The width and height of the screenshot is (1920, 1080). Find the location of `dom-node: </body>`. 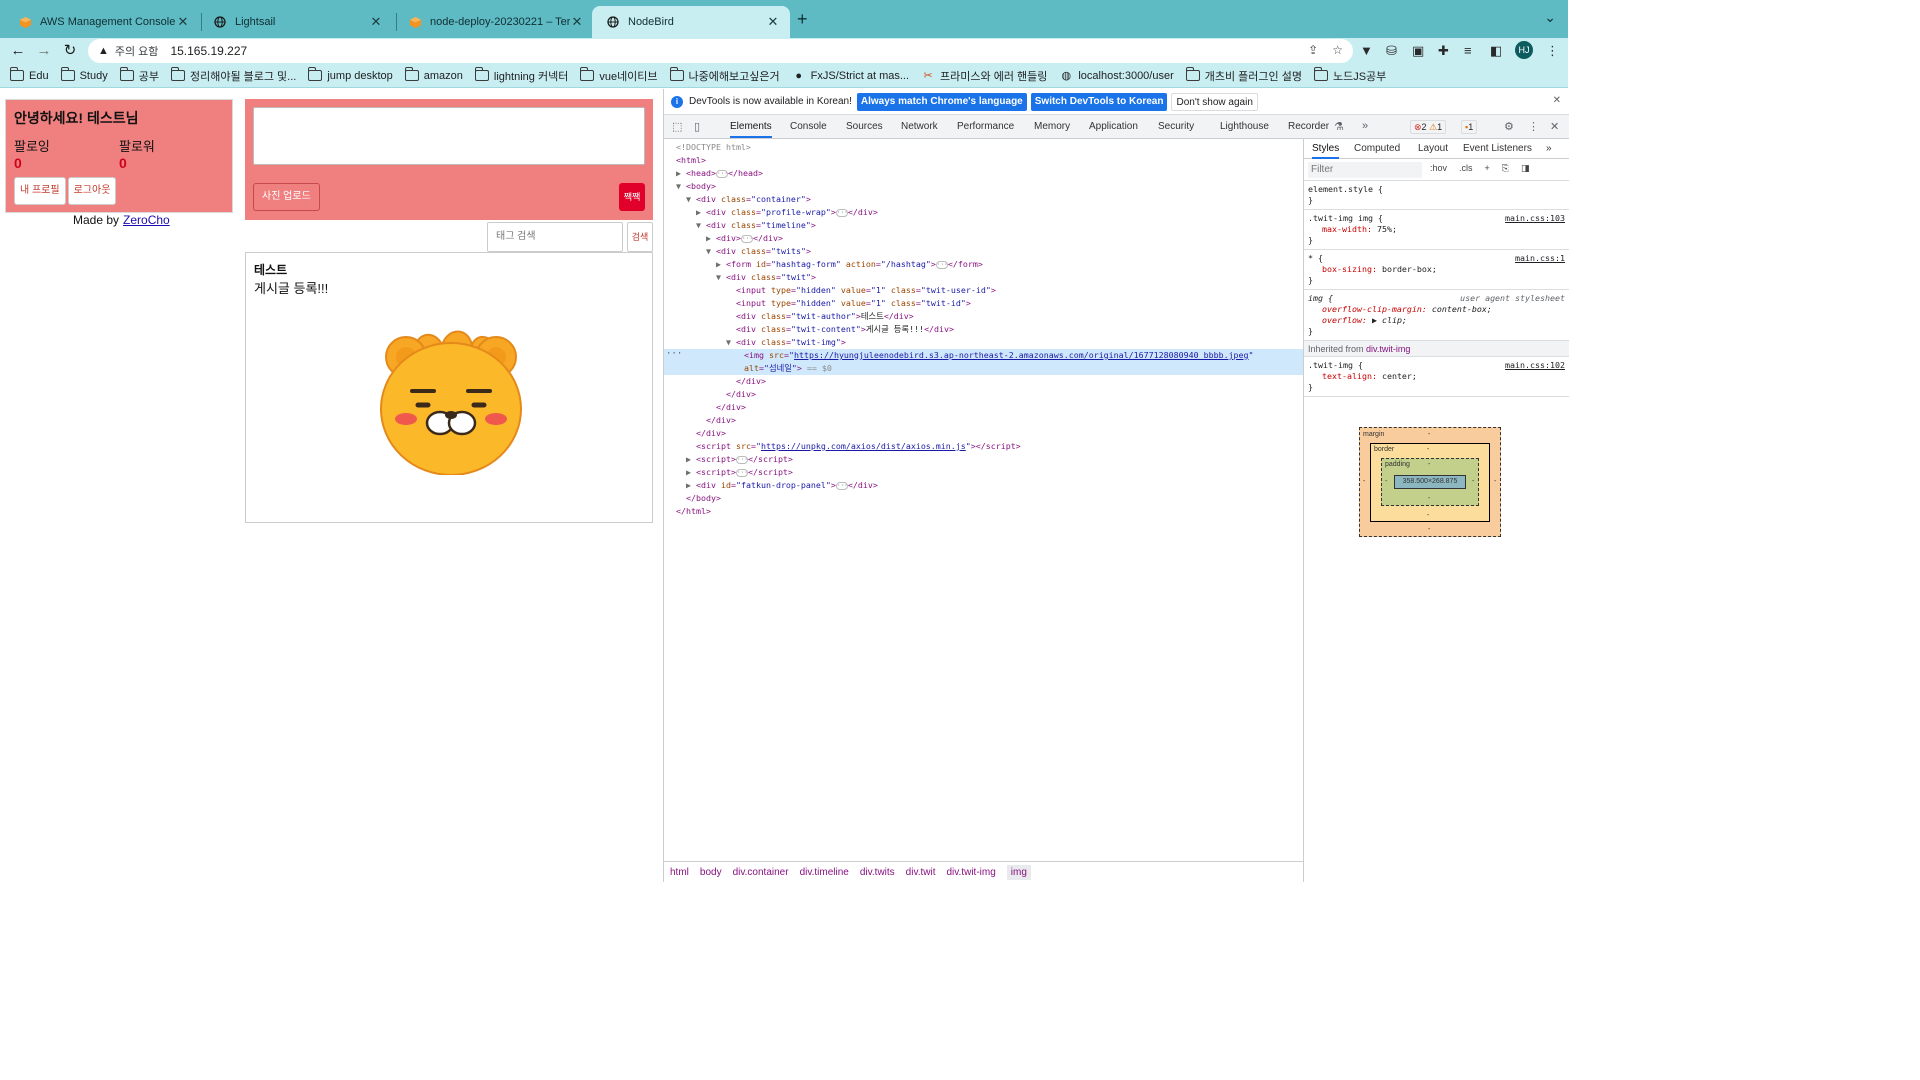

dom-node: </body> is located at coordinates (983, 498).